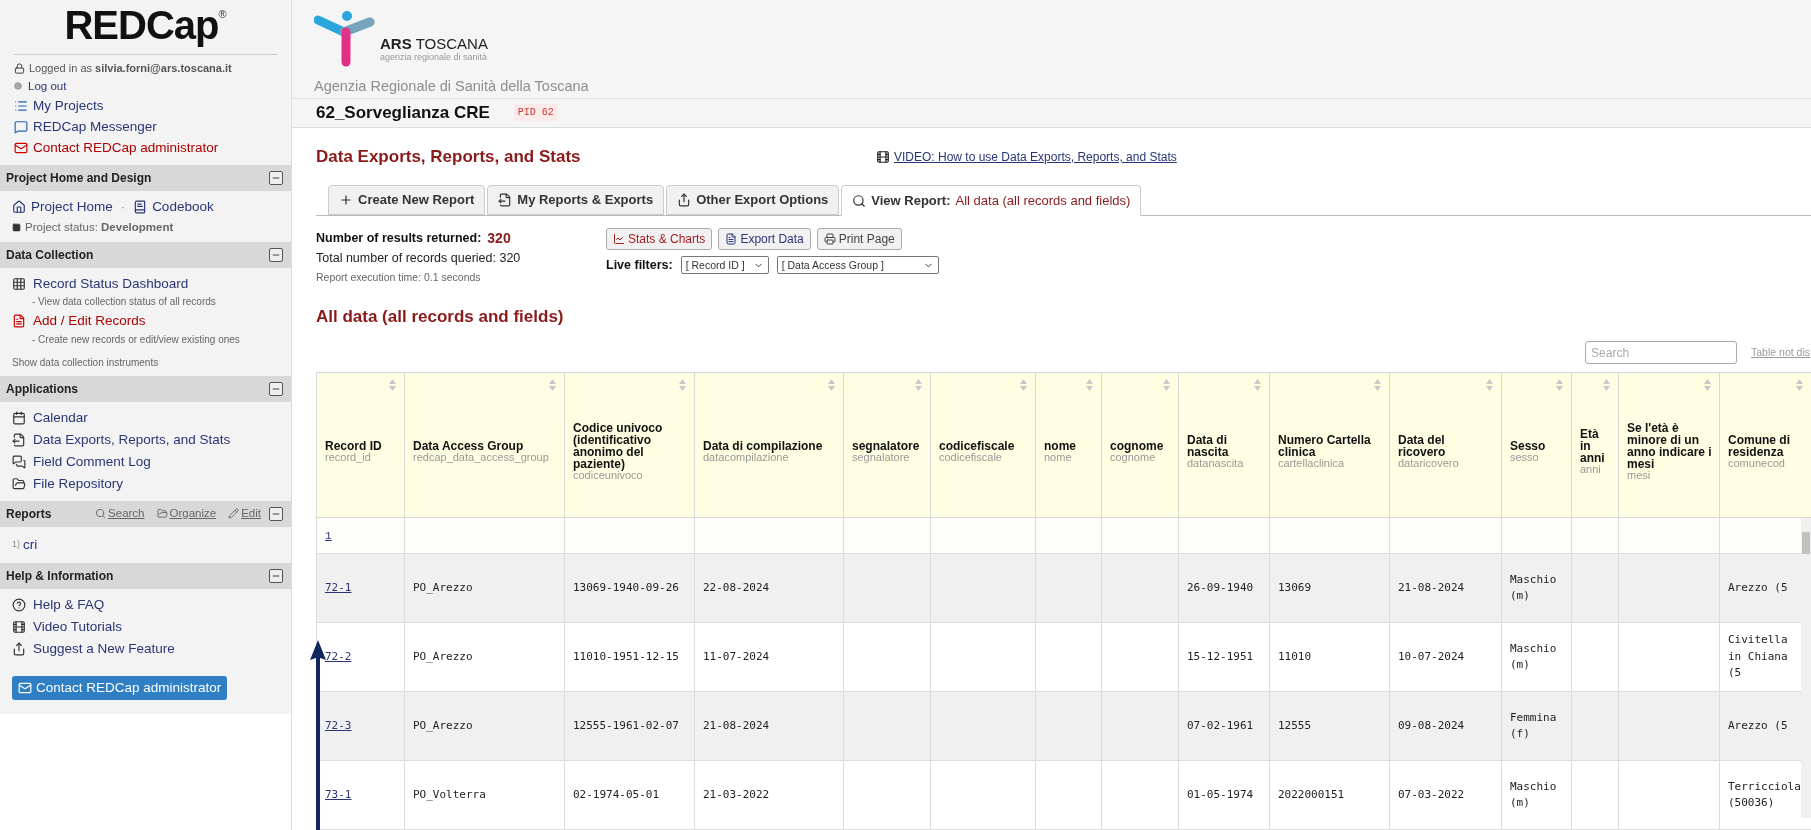 This screenshot has width=1811, height=830. I want to click on sidebar-link: Field Comment Log, so click(92, 462).